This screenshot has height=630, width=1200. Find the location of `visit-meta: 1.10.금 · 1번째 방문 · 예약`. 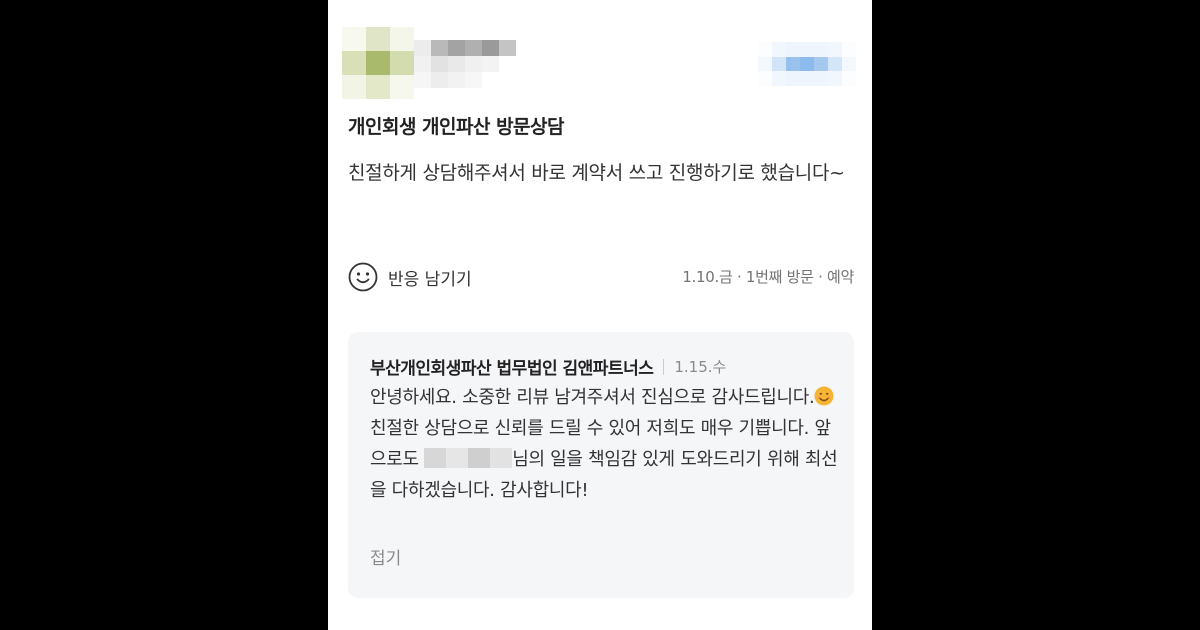

visit-meta: 1.10.금 · 1번째 방문 · 예약 is located at coordinates (768, 277).